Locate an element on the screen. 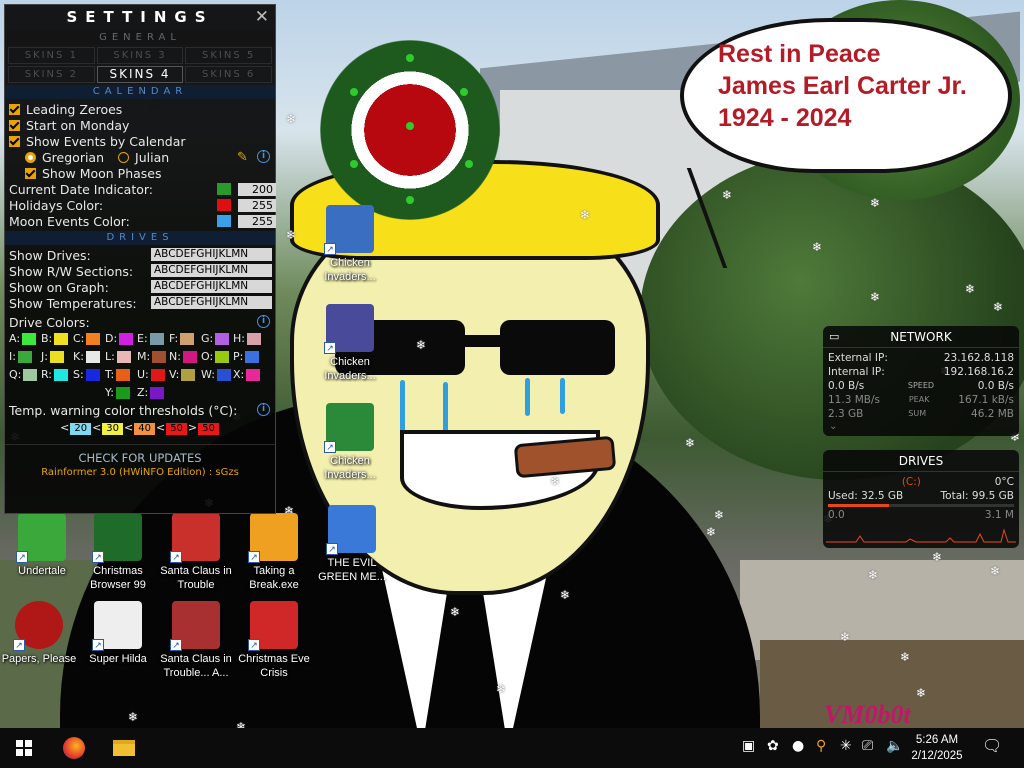 This screenshot has height=768, width=1024. julian-label: Julian is located at coordinates (152, 157).